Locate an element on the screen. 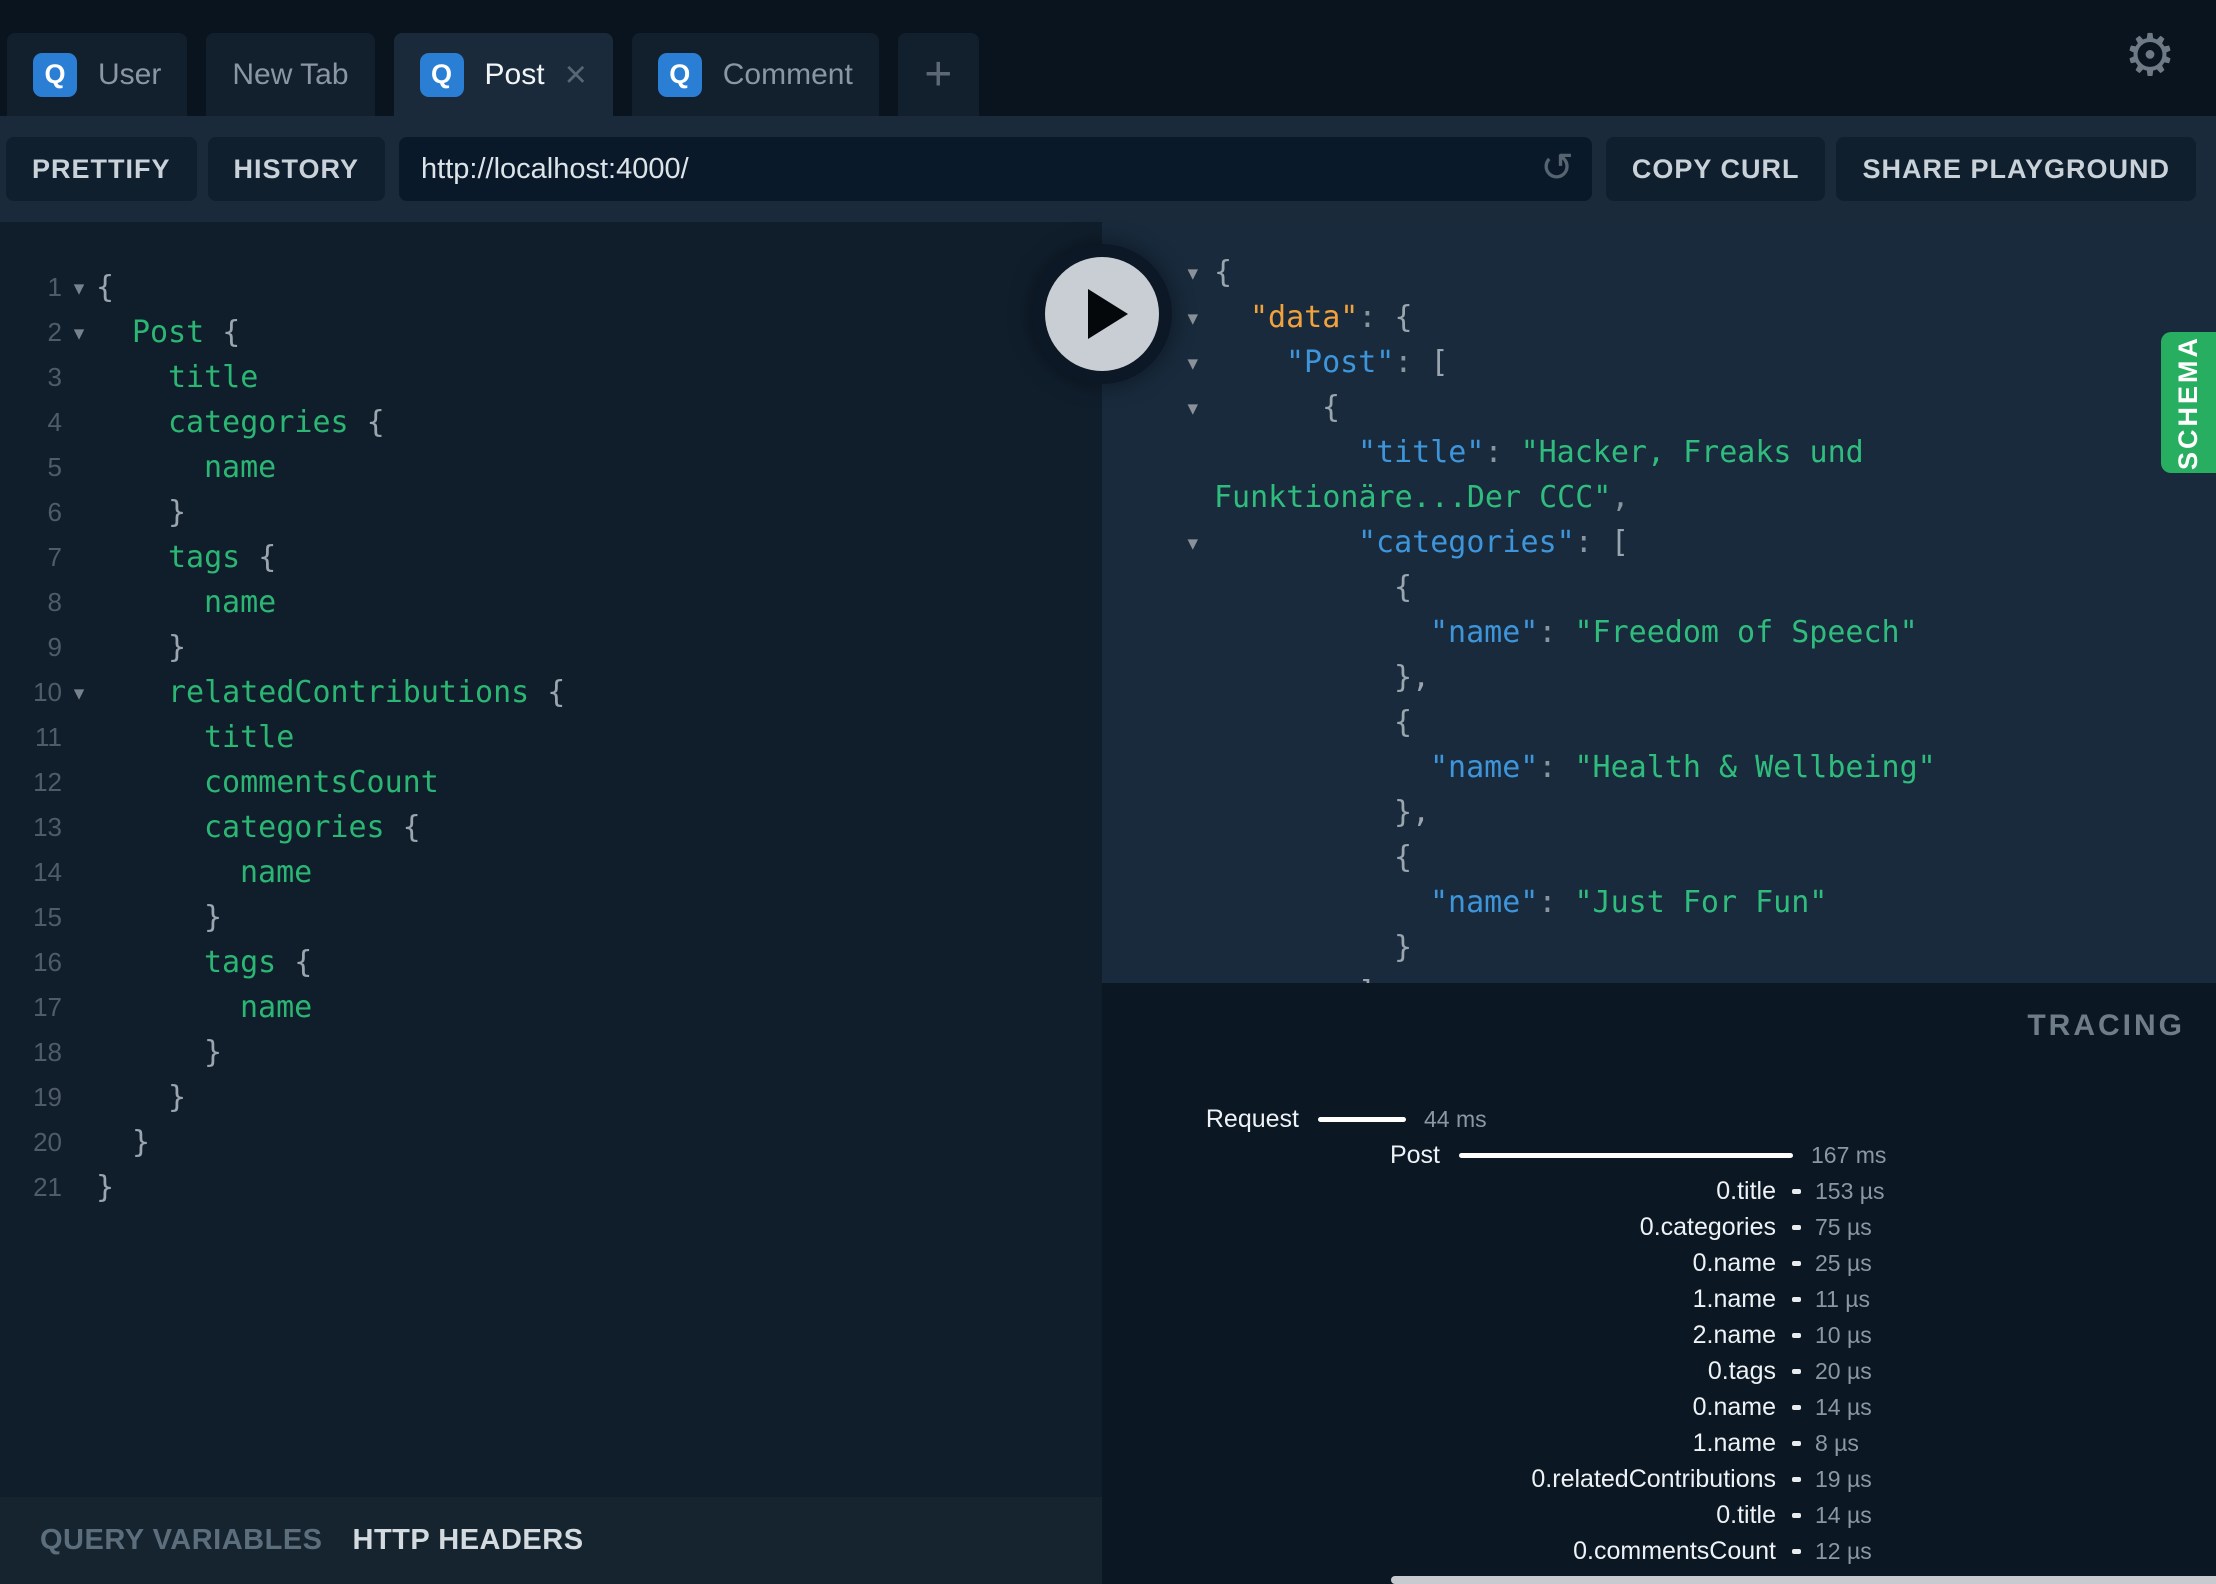  trace-duration-value: 20 µs is located at coordinates (1843, 1370).